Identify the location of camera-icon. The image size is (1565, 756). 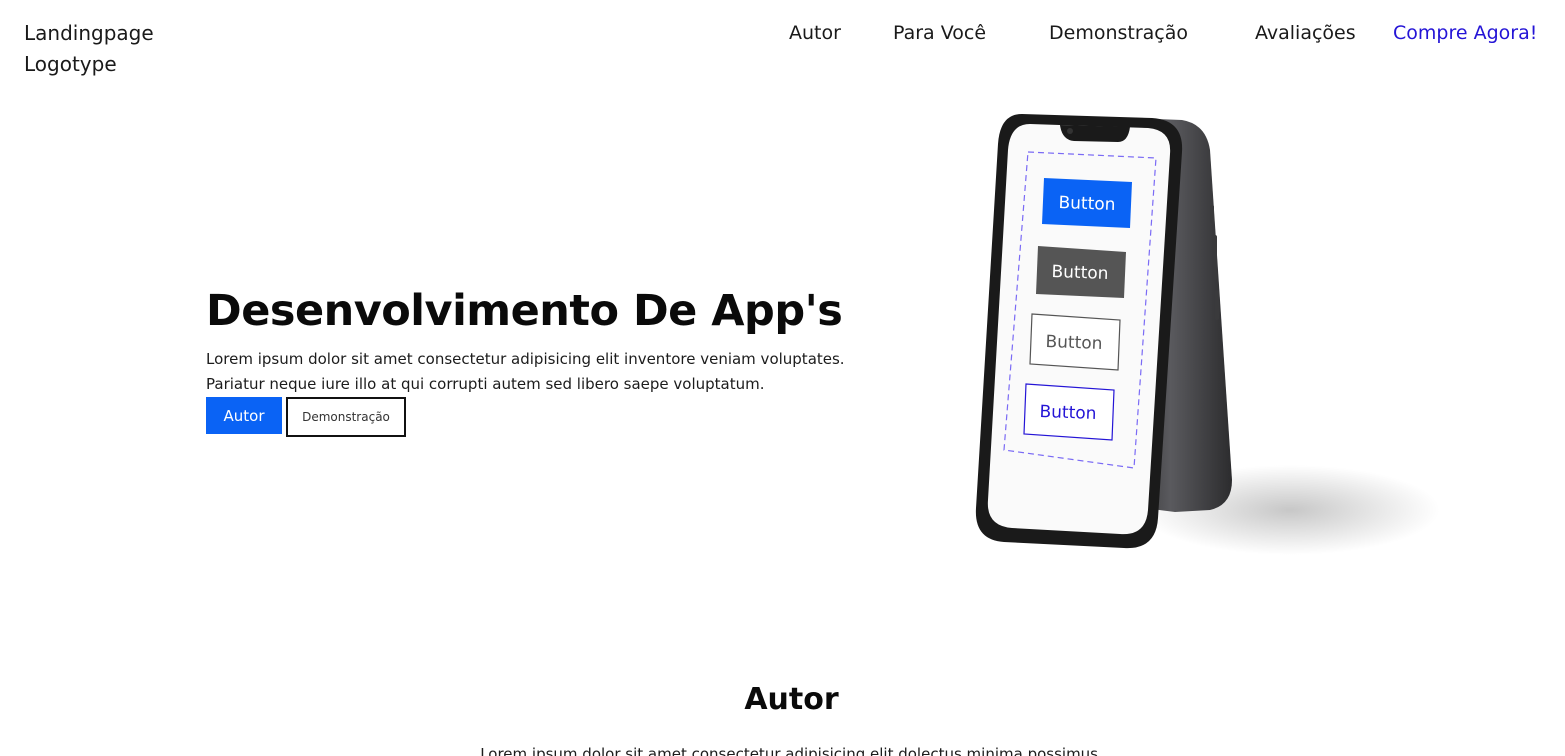
(1070, 131).